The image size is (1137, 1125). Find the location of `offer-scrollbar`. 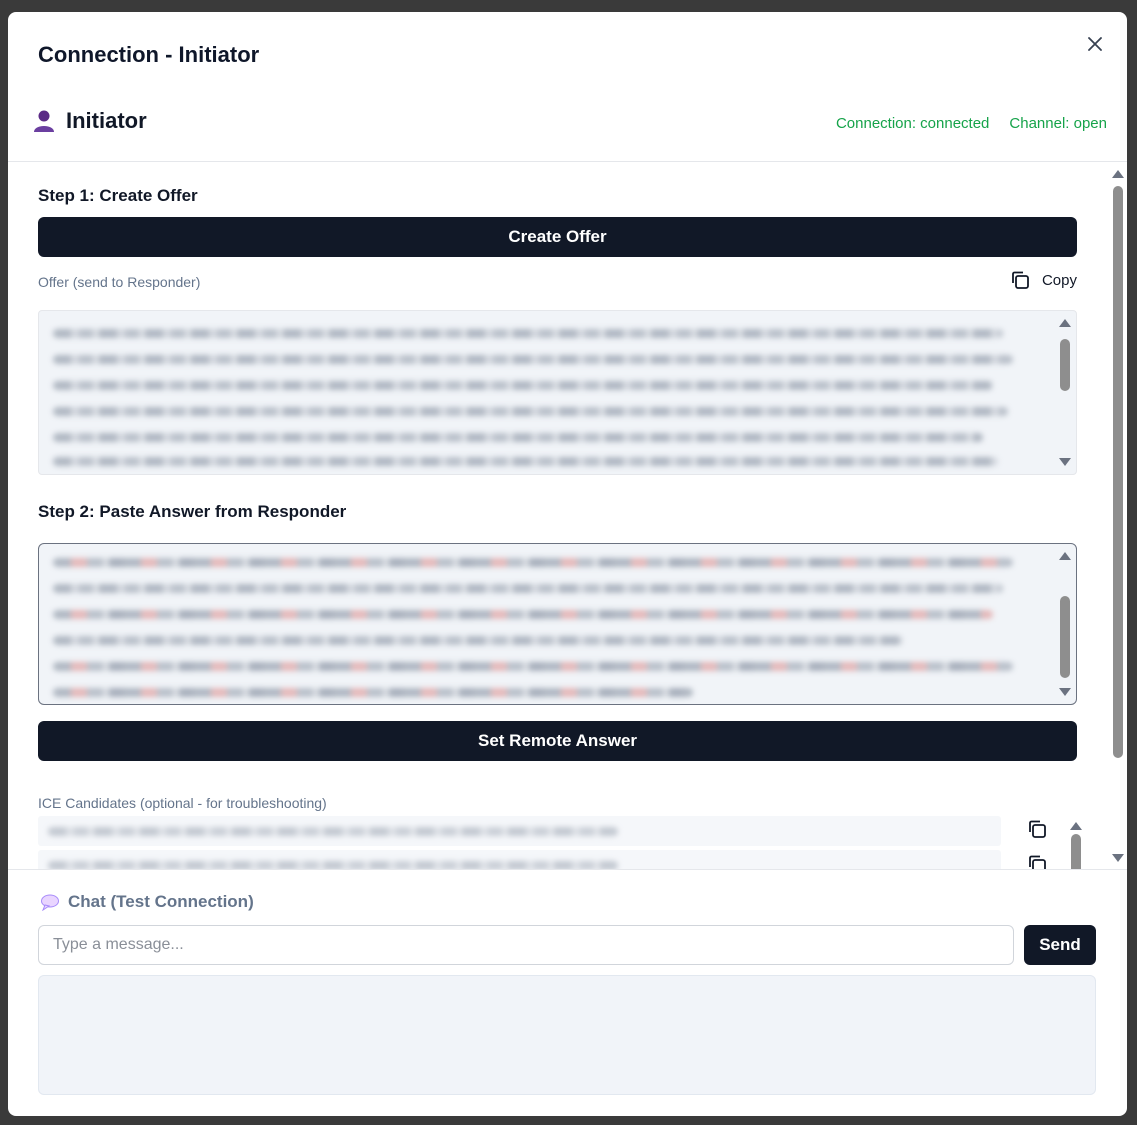

offer-scrollbar is located at coordinates (1065, 392).